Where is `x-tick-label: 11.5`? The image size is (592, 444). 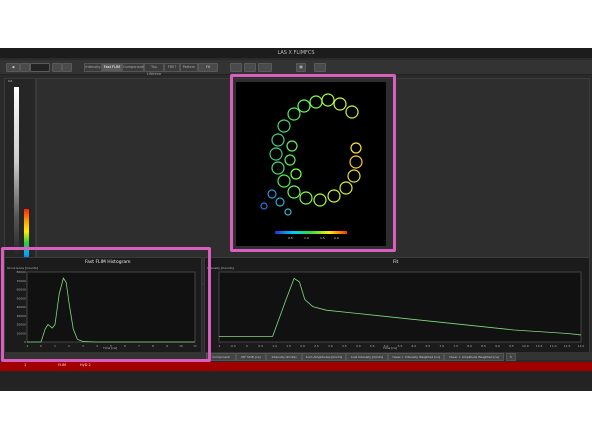 x-tick-label: 11.5 is located at coordinates (567, 346).